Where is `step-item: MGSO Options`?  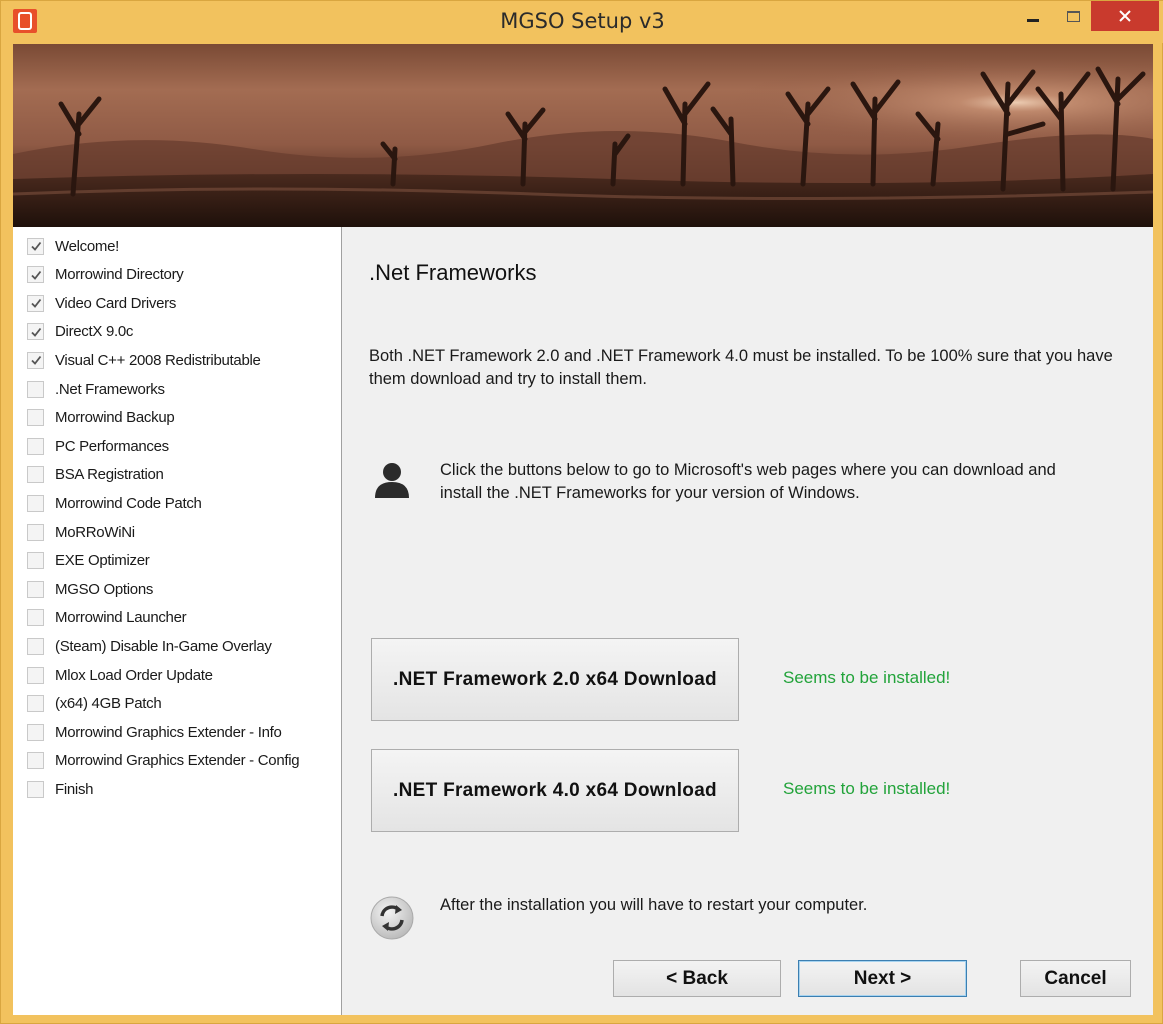 step-item: MGSO Options is located at coordinates (90, 589).